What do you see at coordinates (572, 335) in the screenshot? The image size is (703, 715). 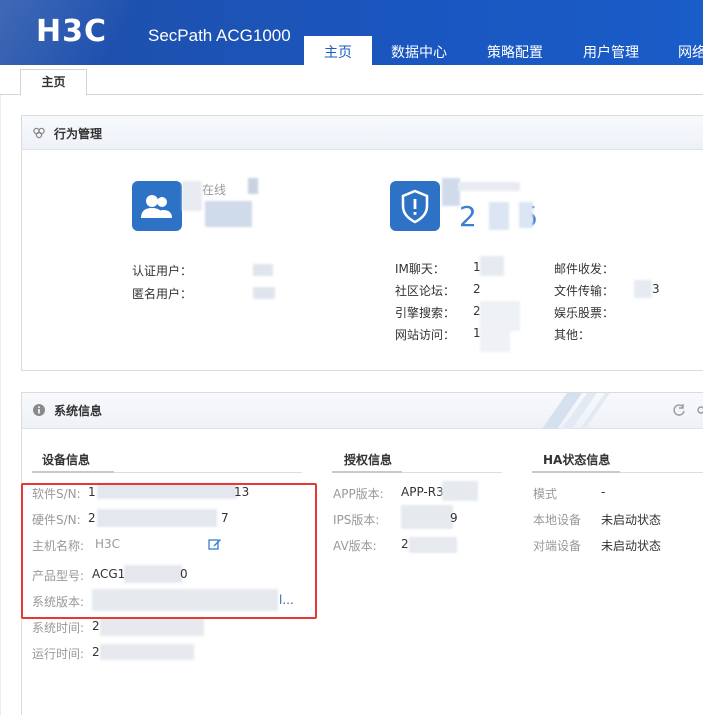 I see `other-label: 其他：` at bounding box center [572, 335].